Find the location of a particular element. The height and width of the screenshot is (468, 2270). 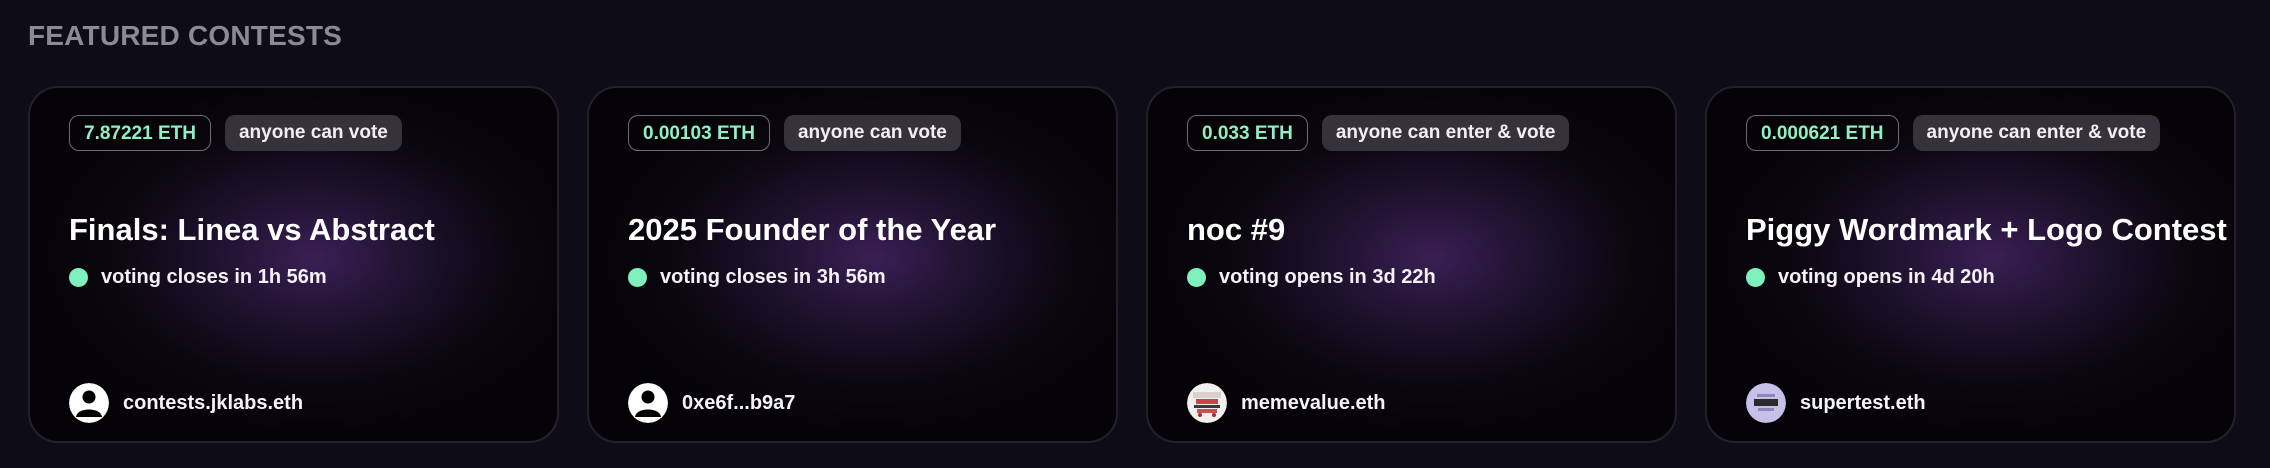

creator: supertest.eth is located at coordinates (1836, 403).